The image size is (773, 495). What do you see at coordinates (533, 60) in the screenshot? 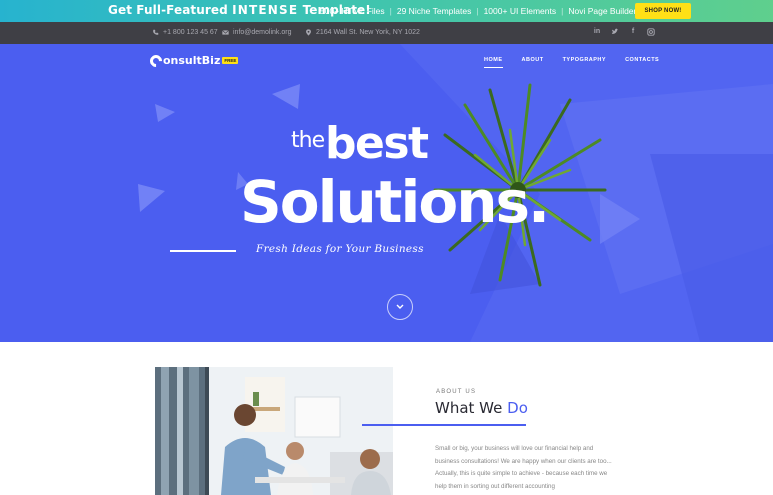
I see `nav-about: ABOUT` at bounding box center [533, 60].